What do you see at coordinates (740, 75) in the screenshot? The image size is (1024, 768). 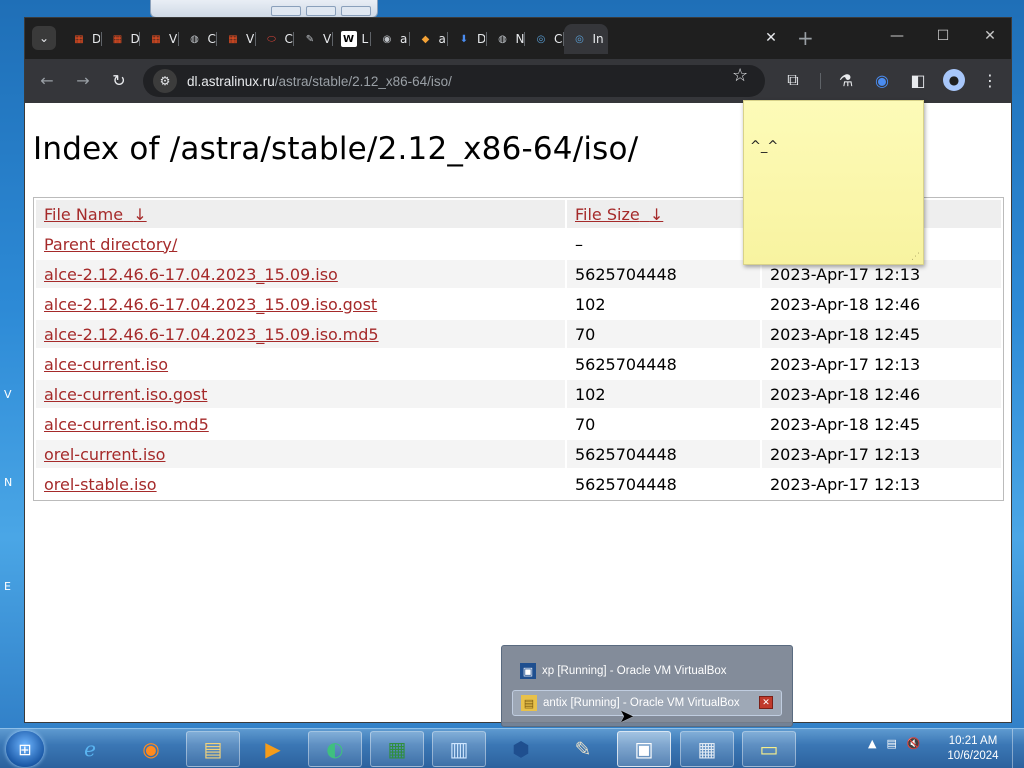 I see `bookmark-star-icon: ☆` at bounding box center [740, 75].